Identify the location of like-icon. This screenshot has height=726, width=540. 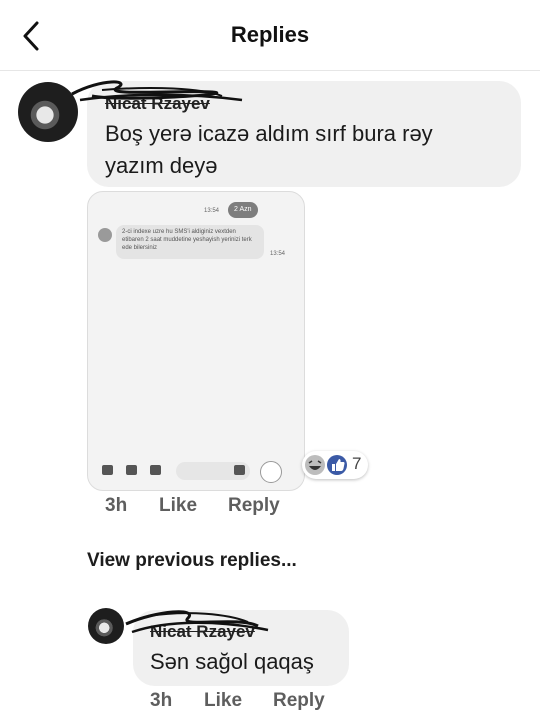
(337, 465).